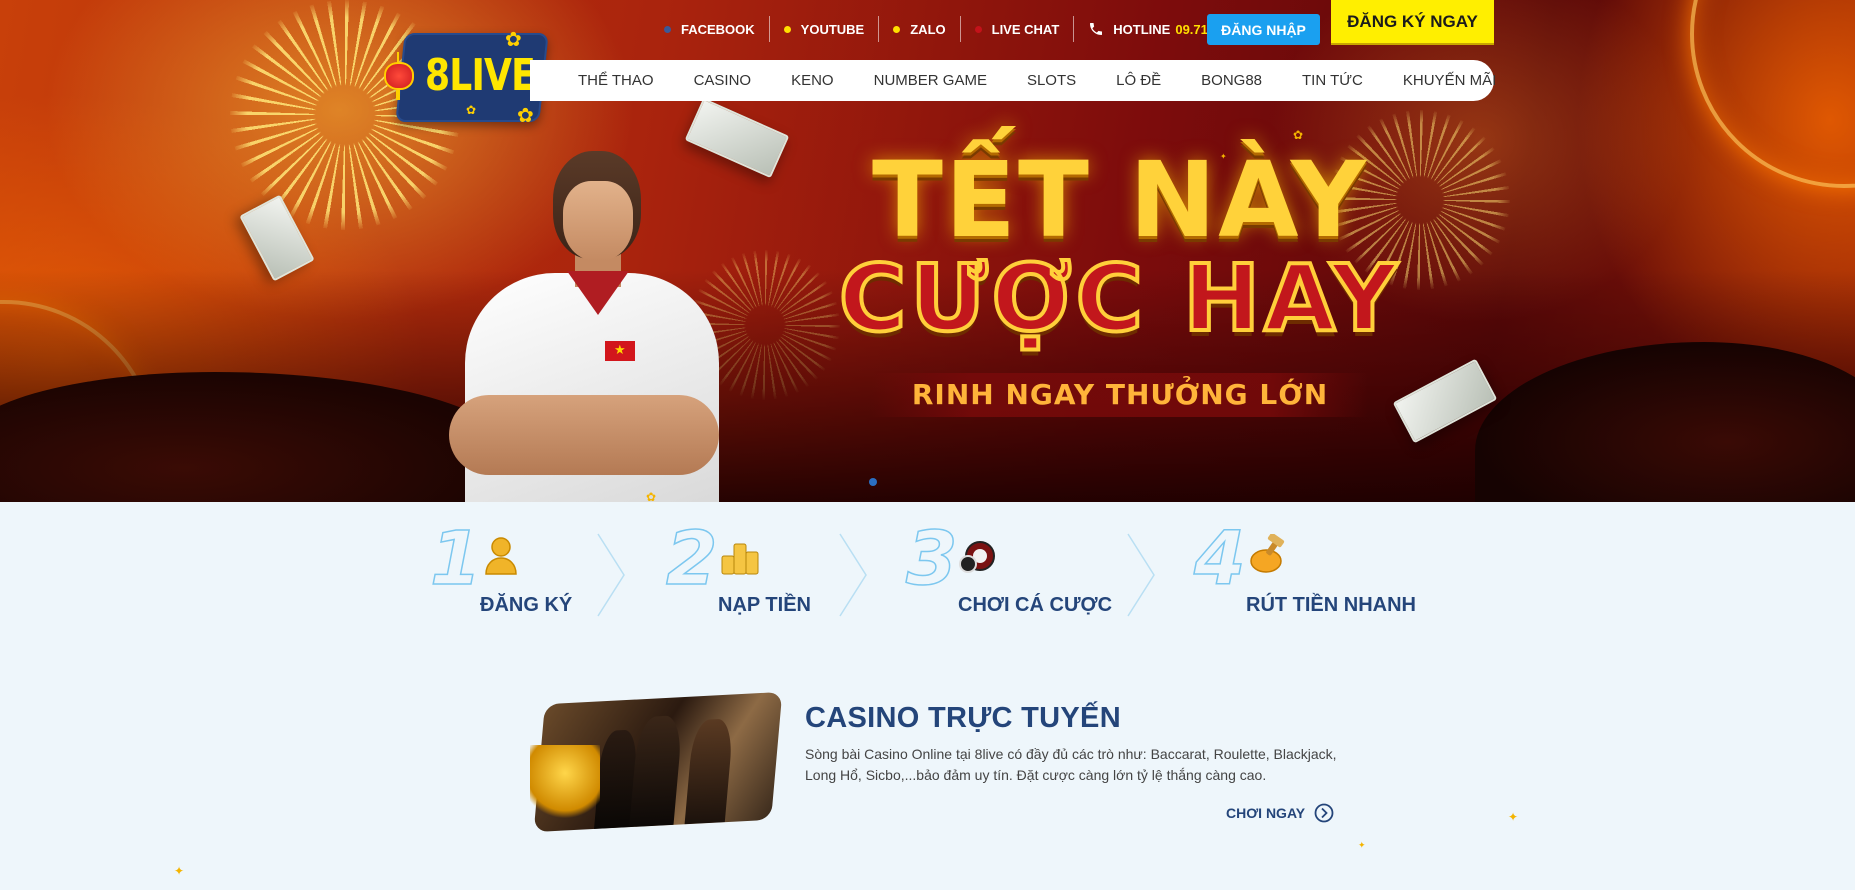  I want to click on play-now-link: CHƠI NGAY, so click(1280, 813).